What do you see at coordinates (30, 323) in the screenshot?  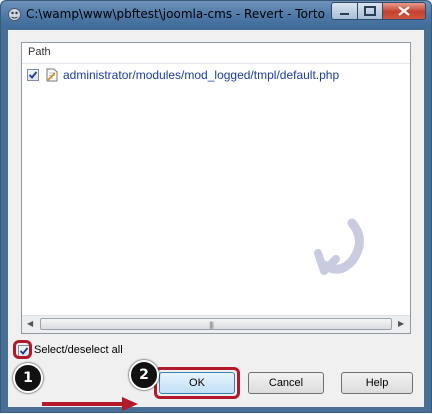 I see `scroll-left-icon: ◀` at bounding box center [30, 323].